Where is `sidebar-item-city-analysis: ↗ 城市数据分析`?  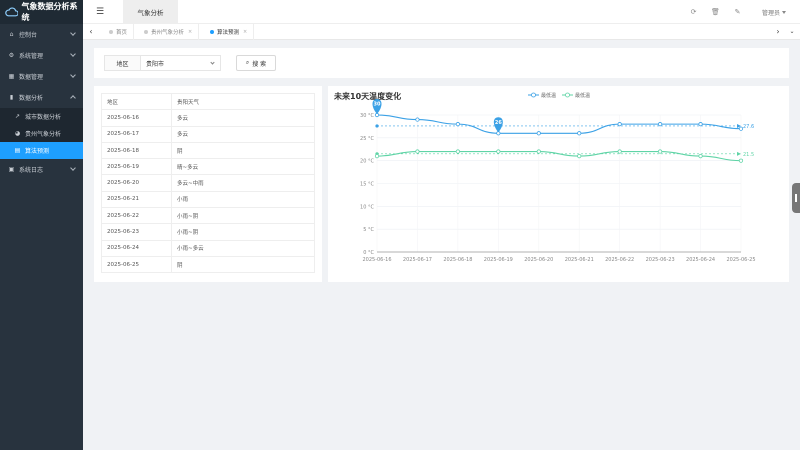
sidebar-item-city-analysis: ↗ 城市数据分析 is located at coordinates (41, 116).